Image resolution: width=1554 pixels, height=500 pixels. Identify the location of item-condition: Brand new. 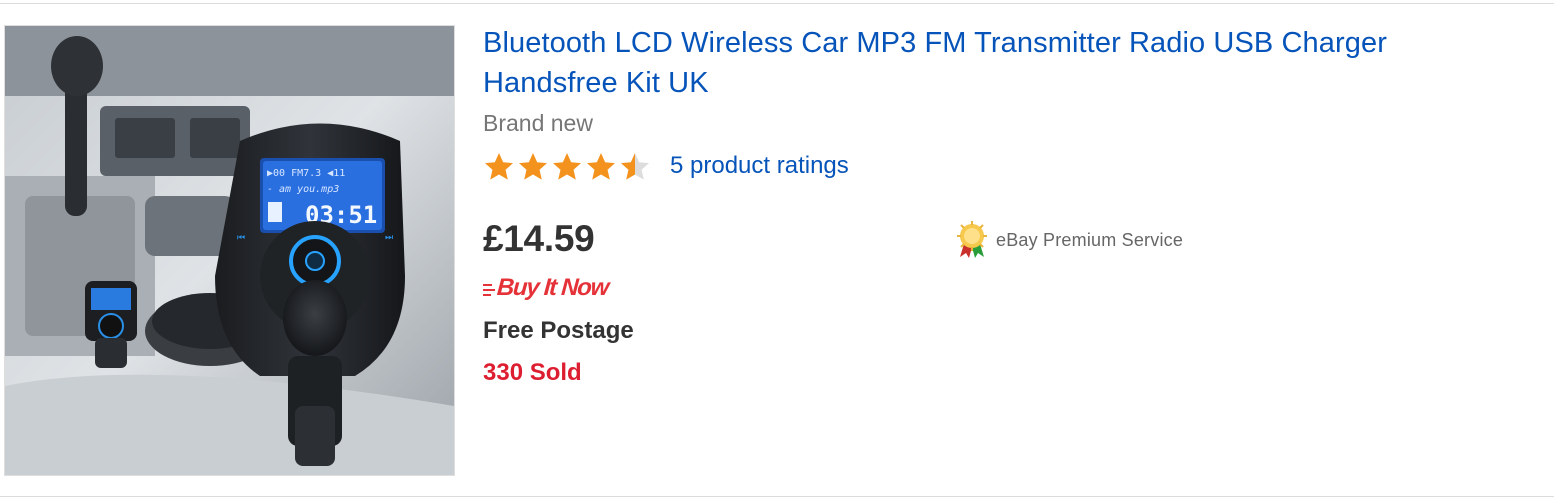
(538, 123).